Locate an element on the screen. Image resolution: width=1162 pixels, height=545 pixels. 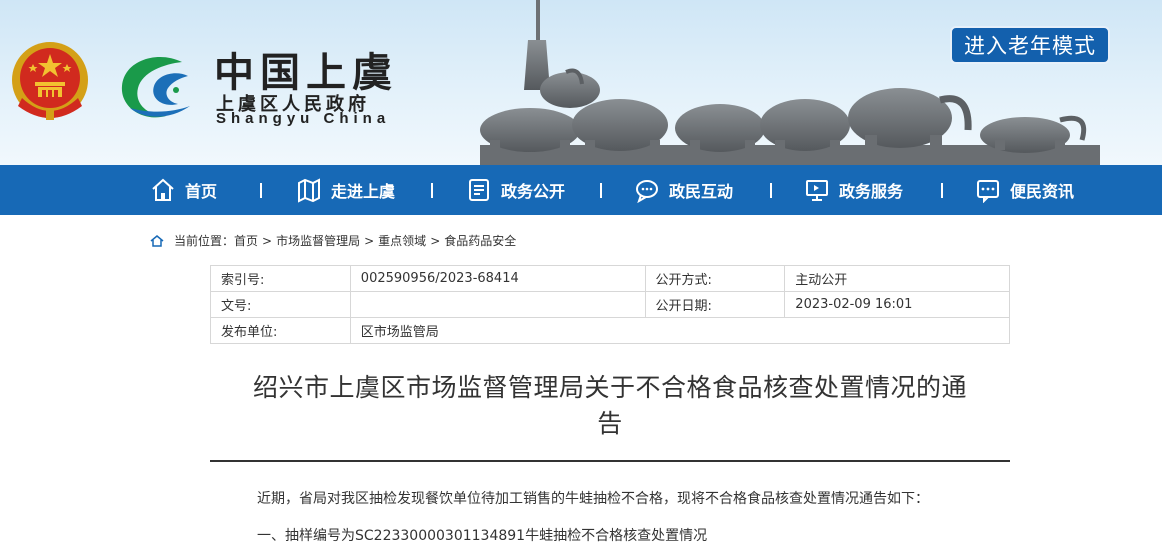
nav-item-about: 走进上虞 is located at coordinates (345, 190).